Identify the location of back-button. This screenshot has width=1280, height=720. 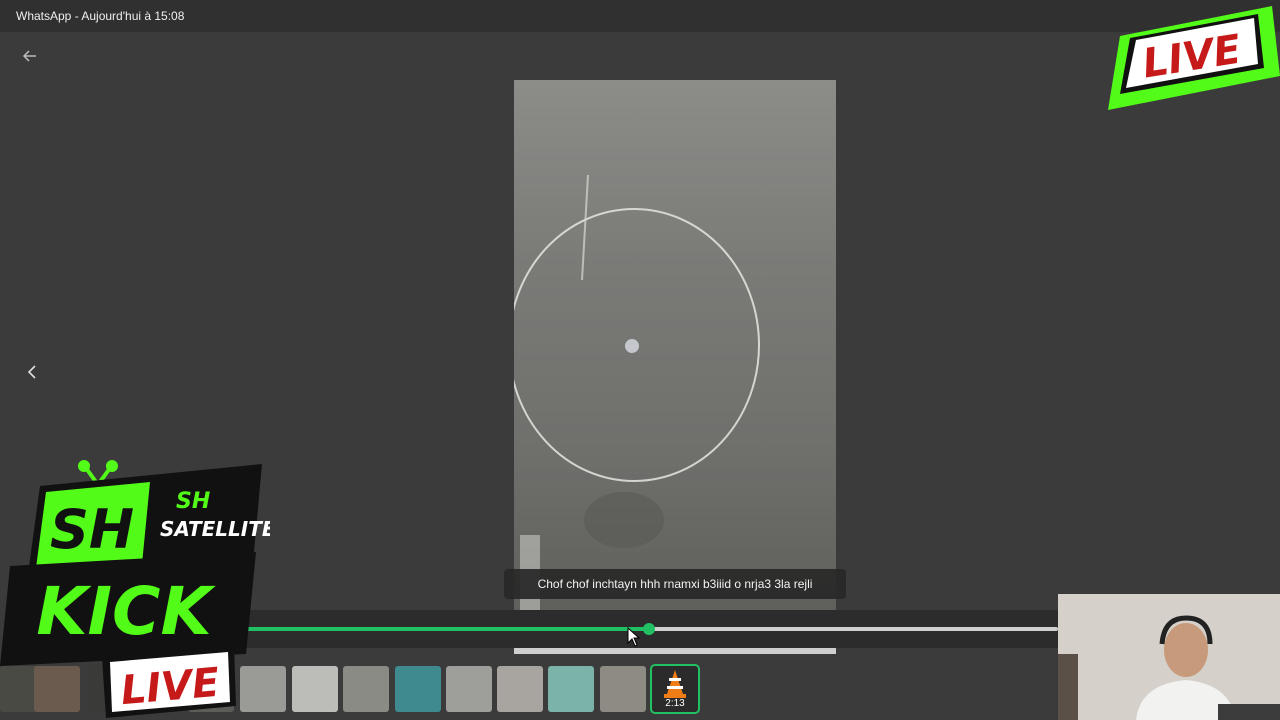
(30, 56).